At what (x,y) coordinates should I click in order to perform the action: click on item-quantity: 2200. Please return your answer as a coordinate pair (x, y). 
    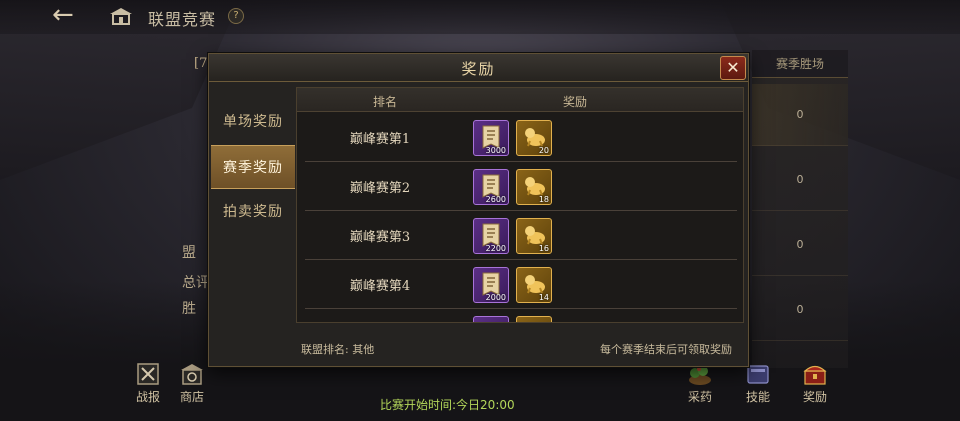
    Looking at the image, I should click on (495, 248).